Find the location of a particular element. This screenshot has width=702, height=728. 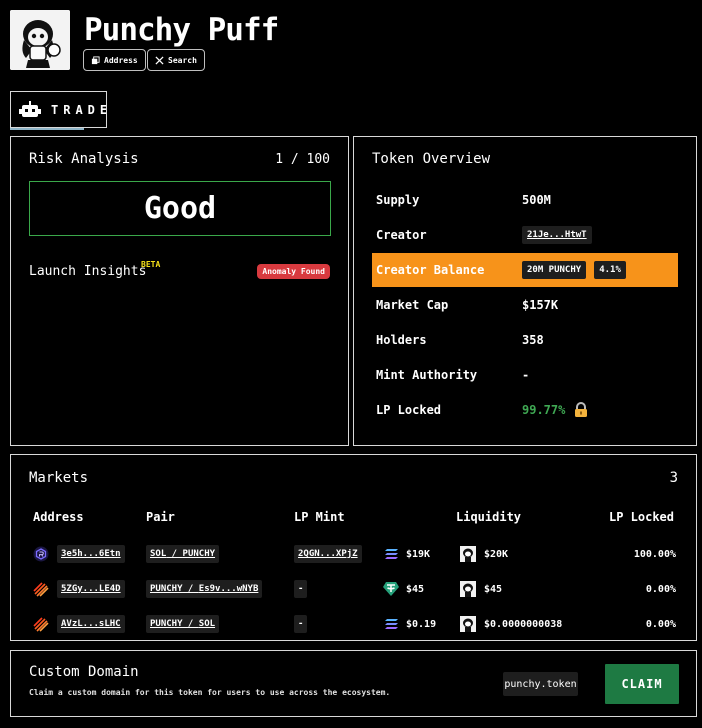

x-icon is located at coordinates (159, 60).